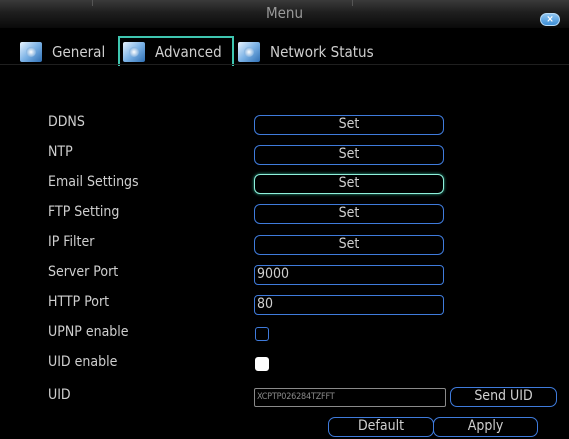 This screenshot has width=569, height=439. What do you see at coordinates (284, 64) in the screenshot?
I see `tab-divider` at bounding box center [284, 64].